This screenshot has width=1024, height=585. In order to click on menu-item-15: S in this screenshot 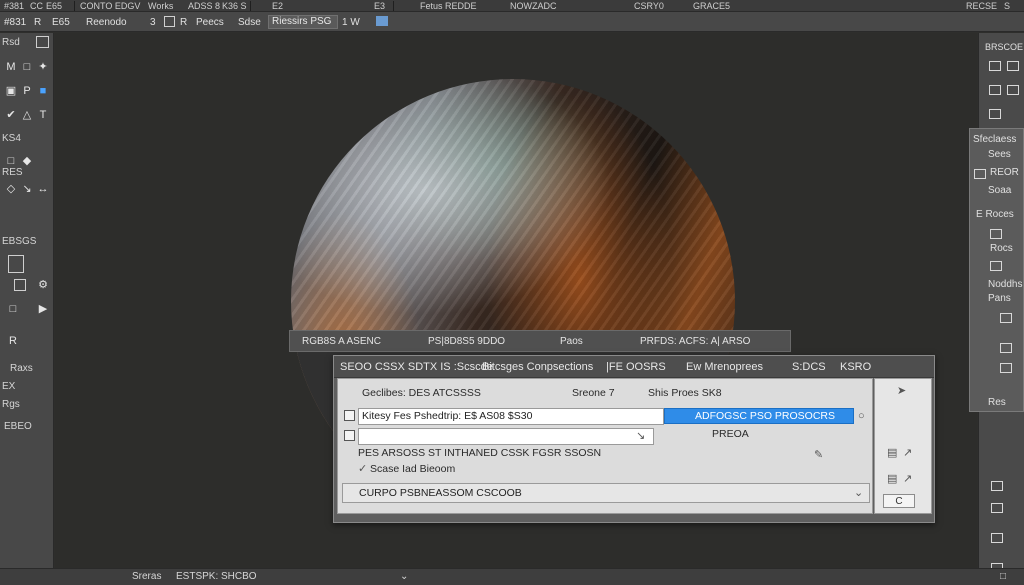, I will do `click(1007, 6)`.